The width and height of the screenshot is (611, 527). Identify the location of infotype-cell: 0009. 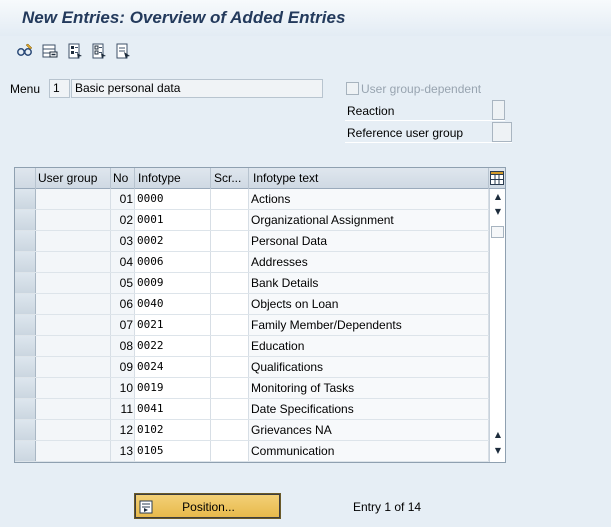
(173, 283).